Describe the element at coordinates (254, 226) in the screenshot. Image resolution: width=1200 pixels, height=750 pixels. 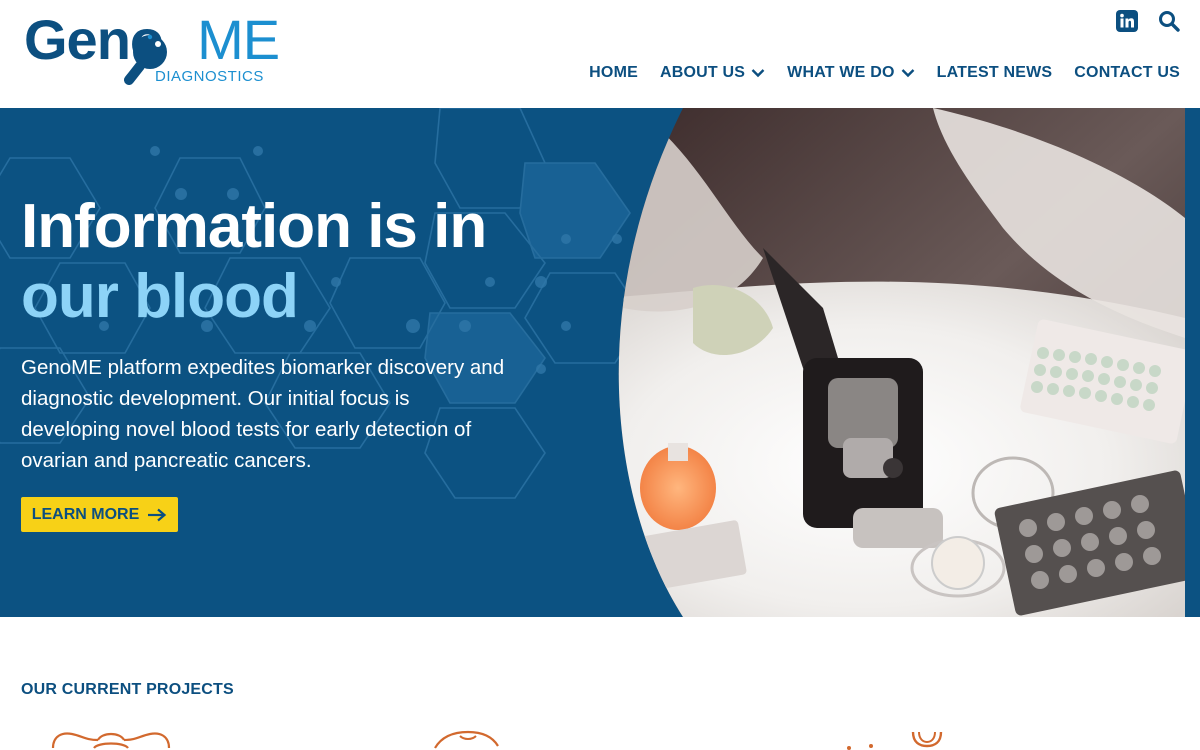
I see `hero-title-line1: Information is in` at that location.